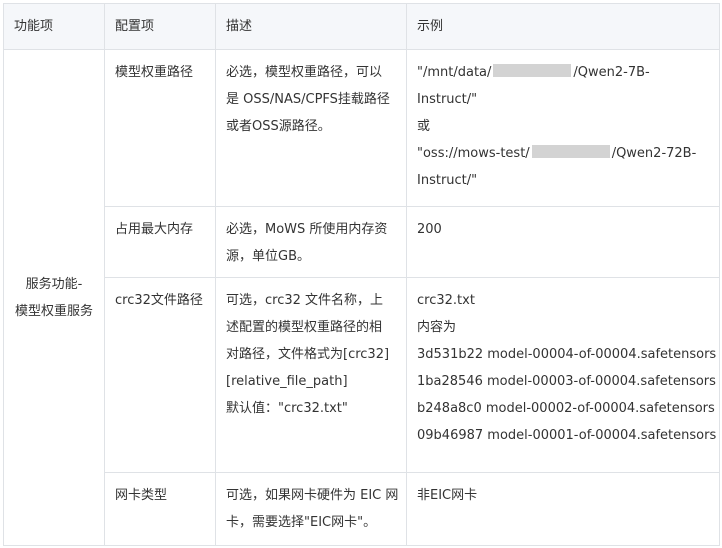  I want to click on example-cell: 200, so click(563, 242).